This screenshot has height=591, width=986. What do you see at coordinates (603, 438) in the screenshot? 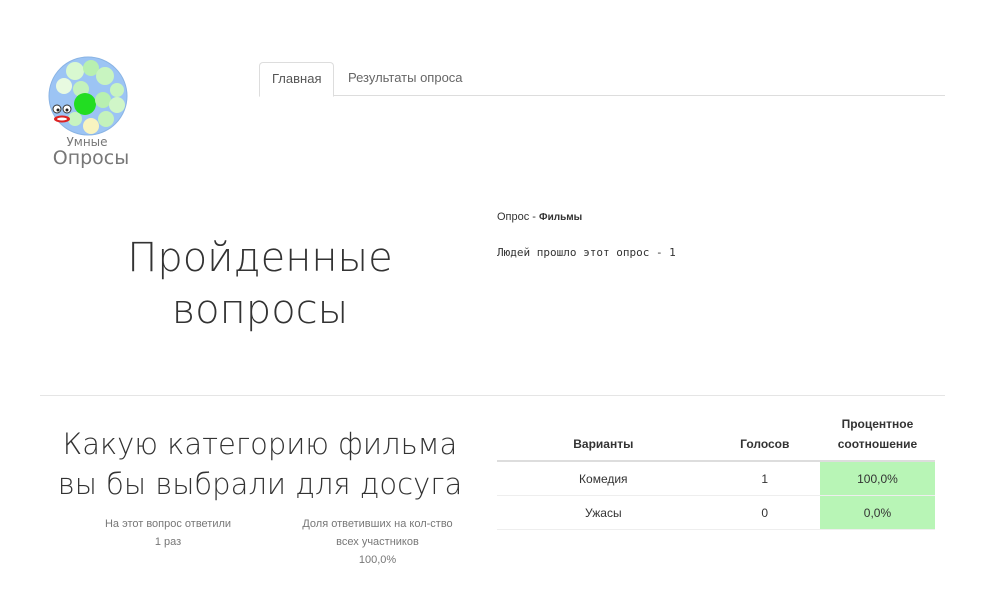
I see `header-variants: Варианты` at bounding box center [603, 438].